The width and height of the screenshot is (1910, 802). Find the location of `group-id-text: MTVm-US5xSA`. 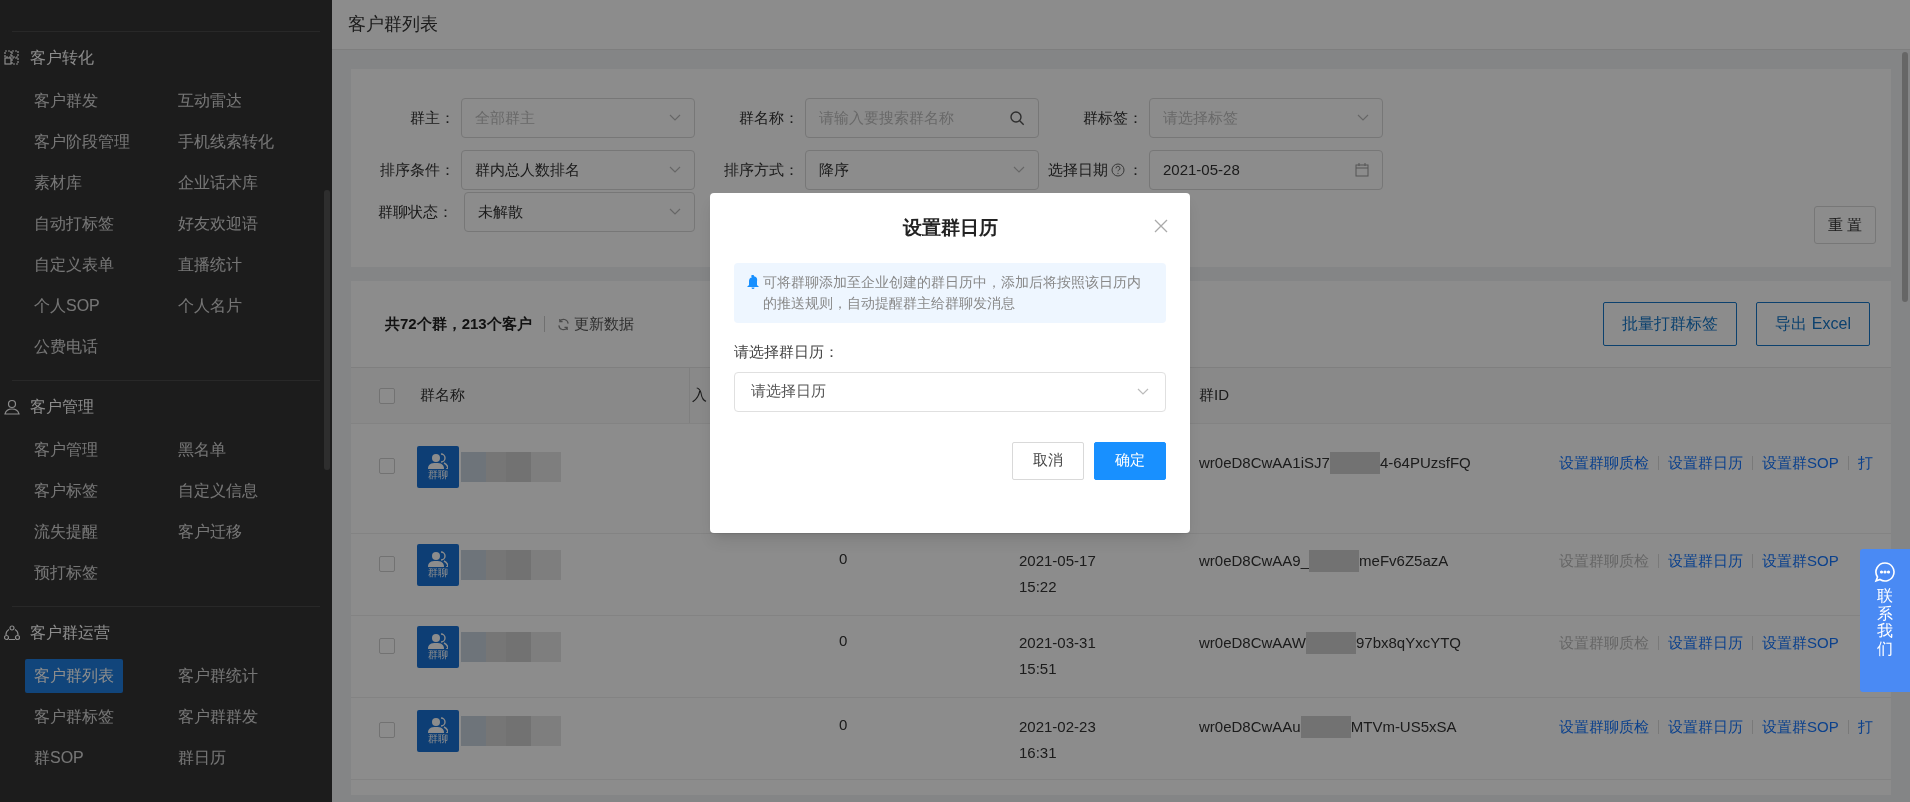

group-id-text: MTVm-US5xSA is located at coordinates (1403, 727).